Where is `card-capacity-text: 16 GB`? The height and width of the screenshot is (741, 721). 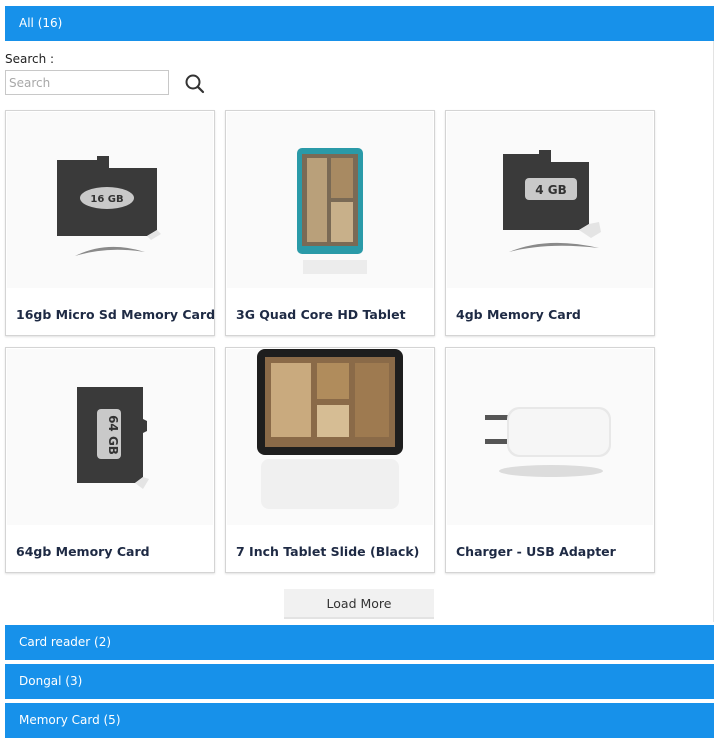
card-capacity-text: 16 GB is located at coordinates (106, 199).